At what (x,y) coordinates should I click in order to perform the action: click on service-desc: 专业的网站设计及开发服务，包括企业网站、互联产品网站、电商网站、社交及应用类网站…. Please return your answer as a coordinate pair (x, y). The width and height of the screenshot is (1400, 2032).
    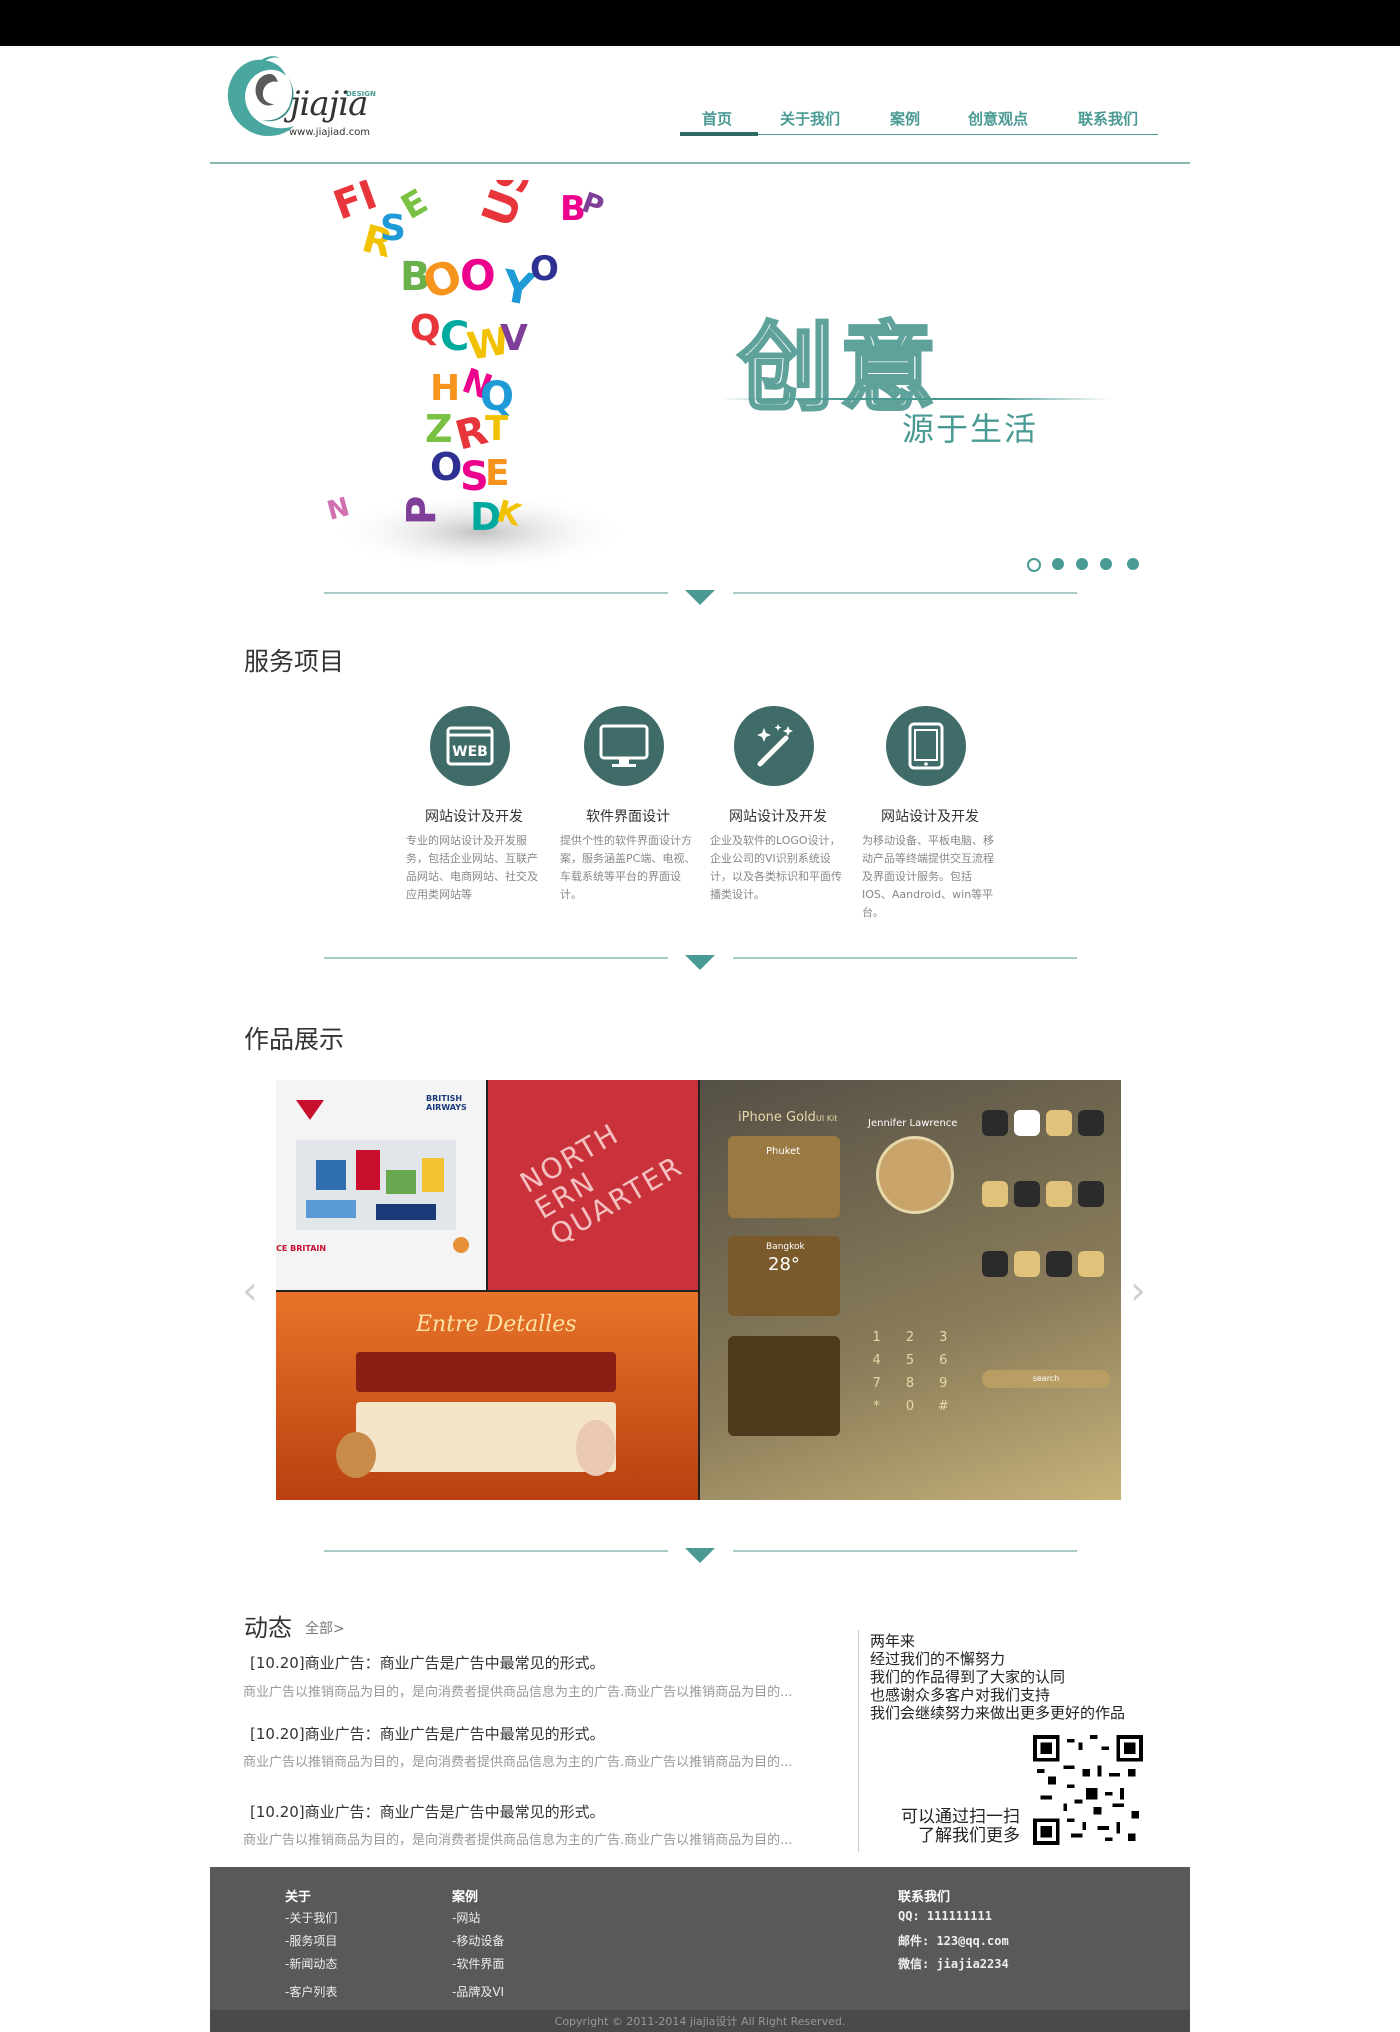
    Looking at the image, I should click on (472, 867).